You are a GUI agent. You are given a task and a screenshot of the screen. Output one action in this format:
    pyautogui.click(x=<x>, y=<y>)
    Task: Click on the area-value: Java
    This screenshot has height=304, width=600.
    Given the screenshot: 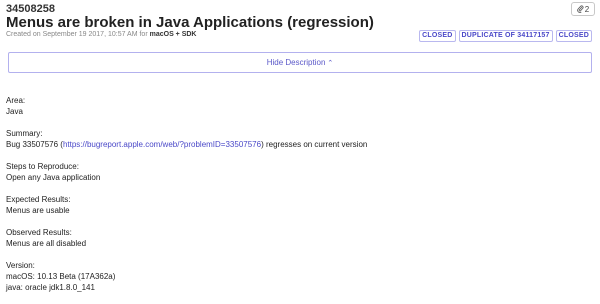 What is the action you would take?
    pyautogui.click(x=14, y=111)
    